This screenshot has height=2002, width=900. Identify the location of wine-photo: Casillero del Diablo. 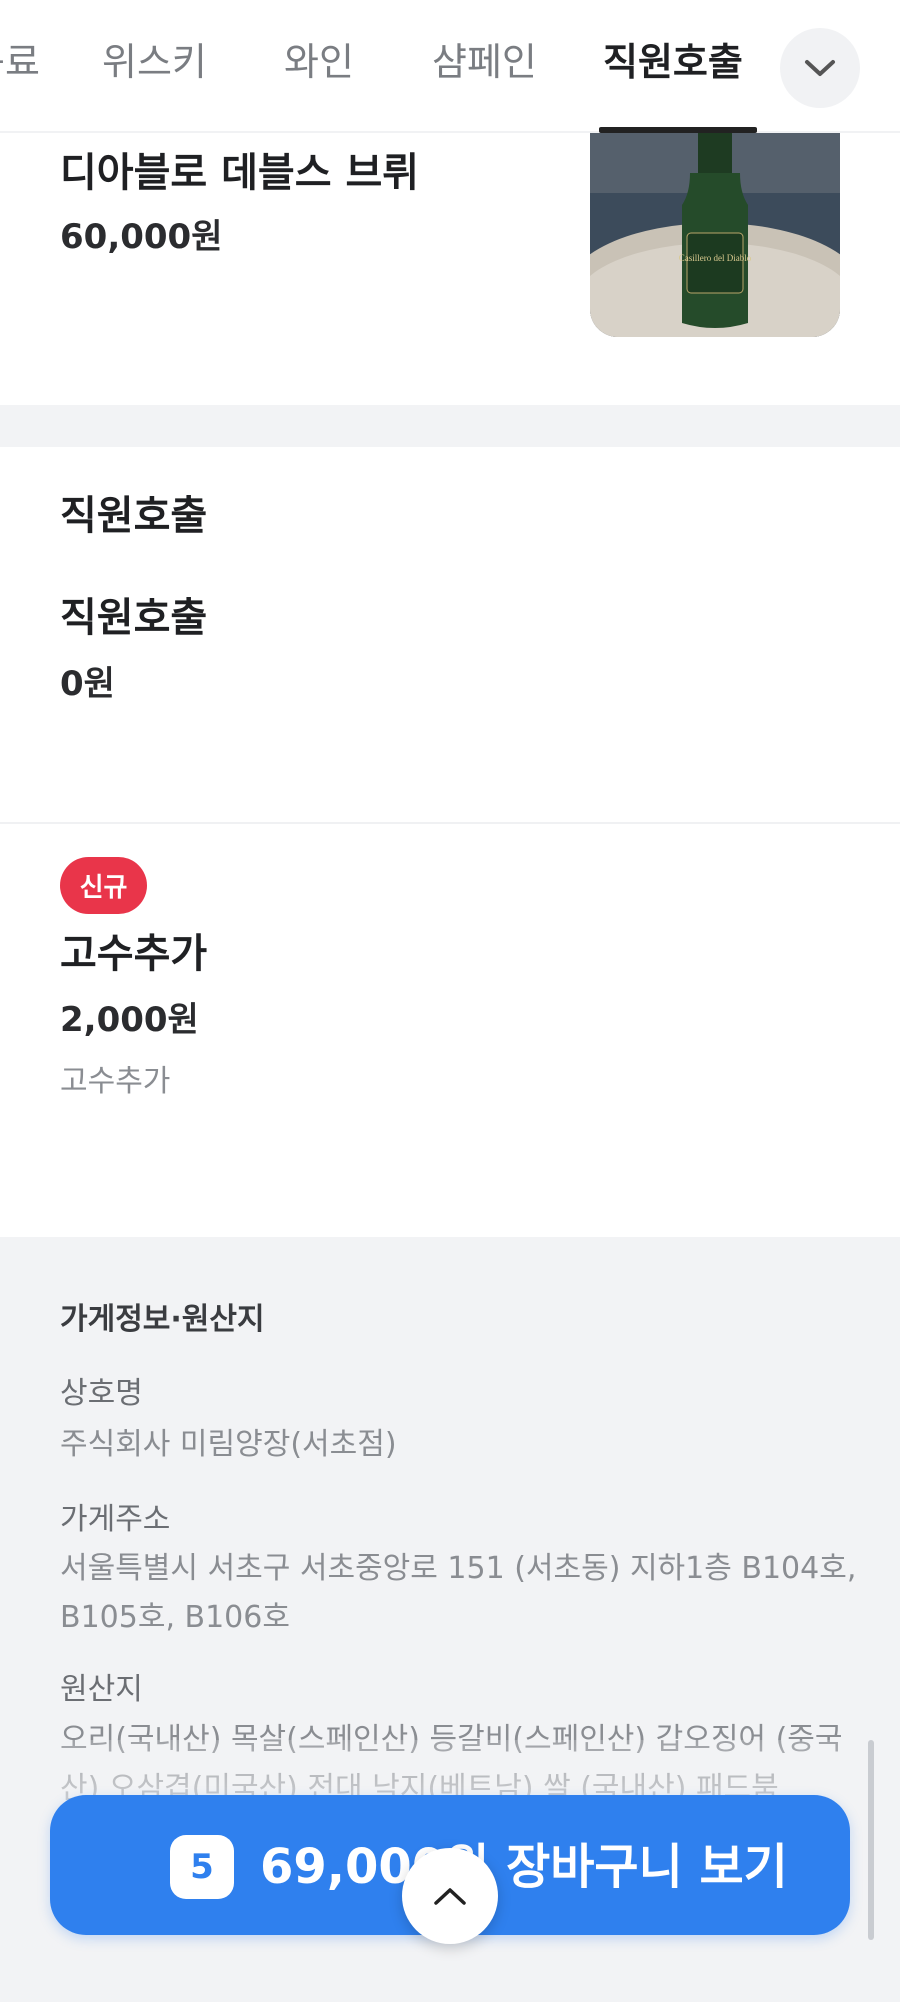
(715, 235).